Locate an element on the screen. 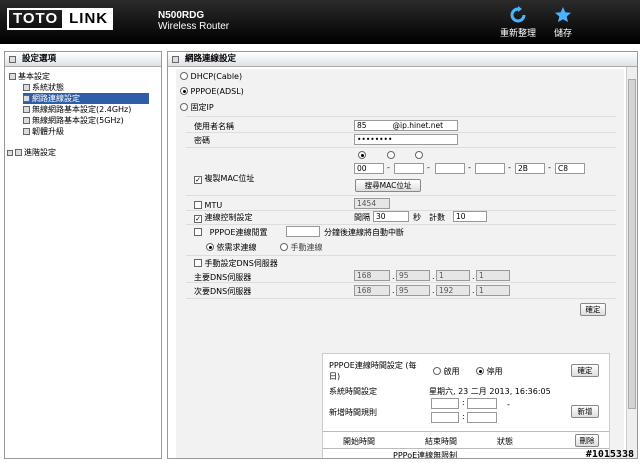 The image size is (640, 463). start-hour-input is located at coordinates (445, 403).